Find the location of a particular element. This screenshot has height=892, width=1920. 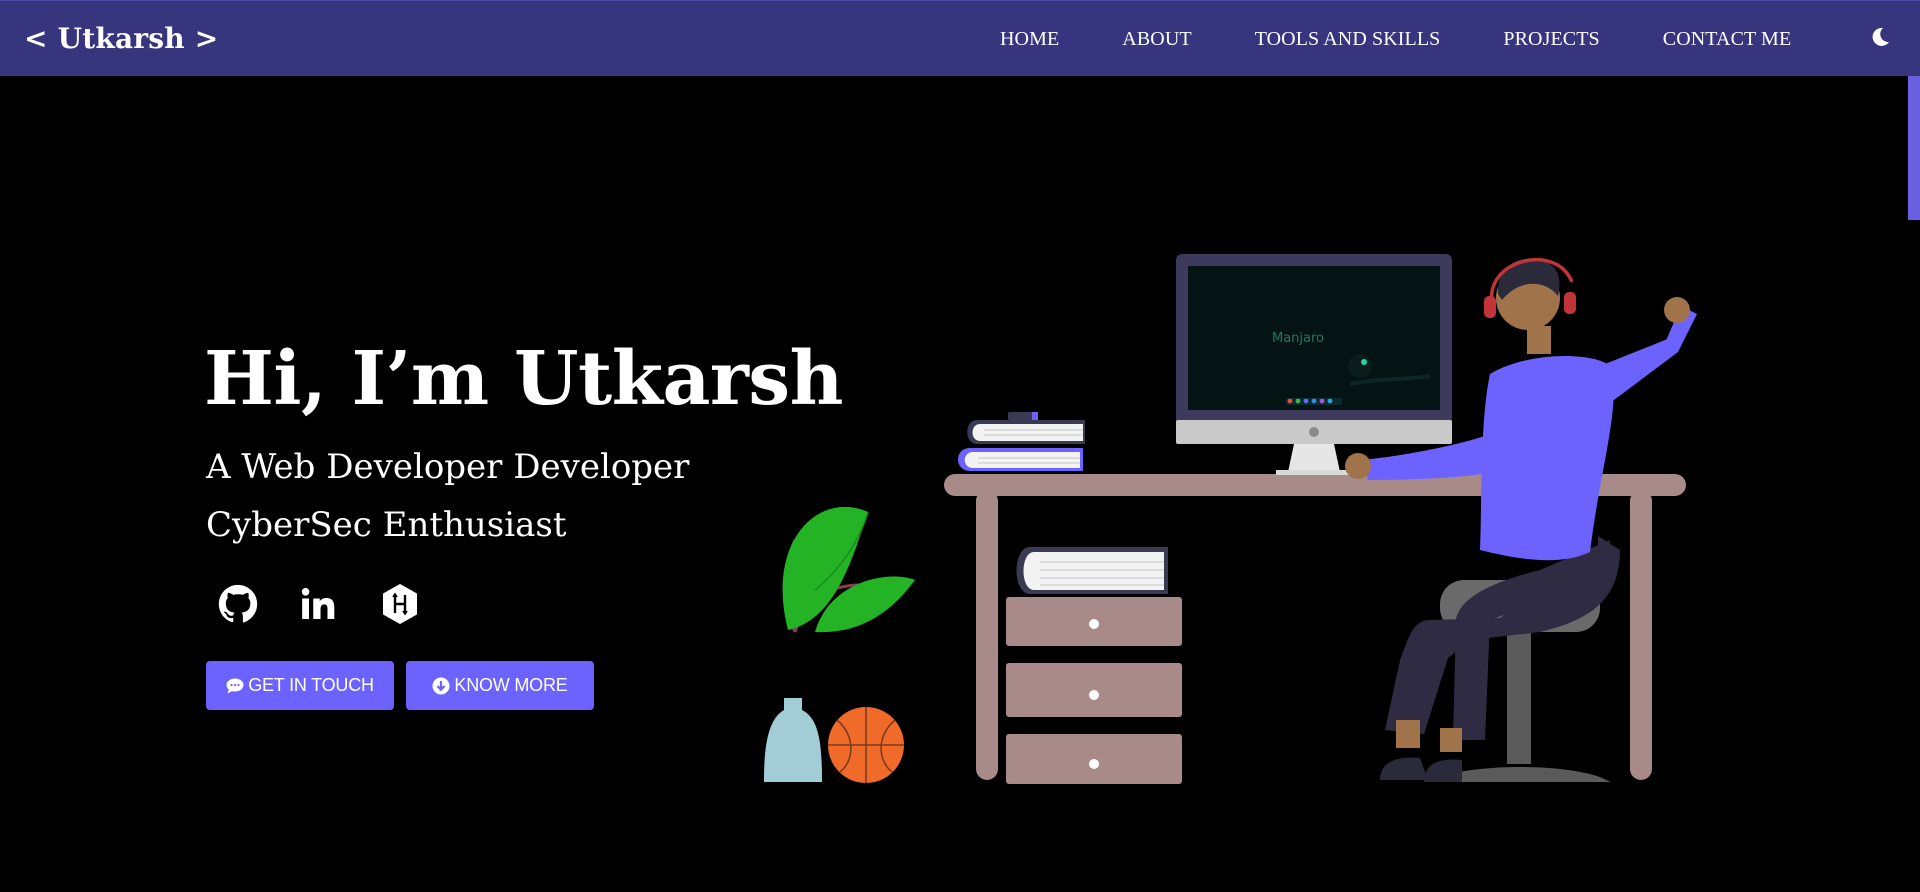

plant-illustration is located at coordinates (848, 569).